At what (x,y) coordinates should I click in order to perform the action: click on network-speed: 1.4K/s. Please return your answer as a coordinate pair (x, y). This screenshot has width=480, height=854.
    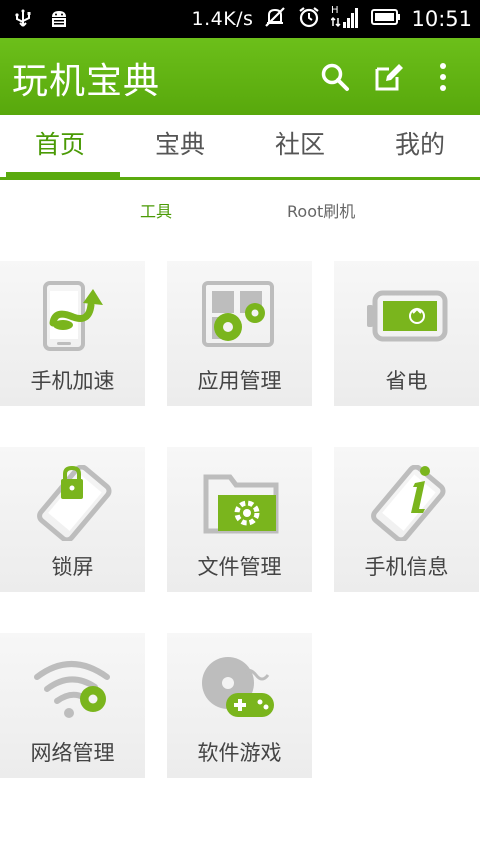
    Looking at the image, I should click on (222, 19).